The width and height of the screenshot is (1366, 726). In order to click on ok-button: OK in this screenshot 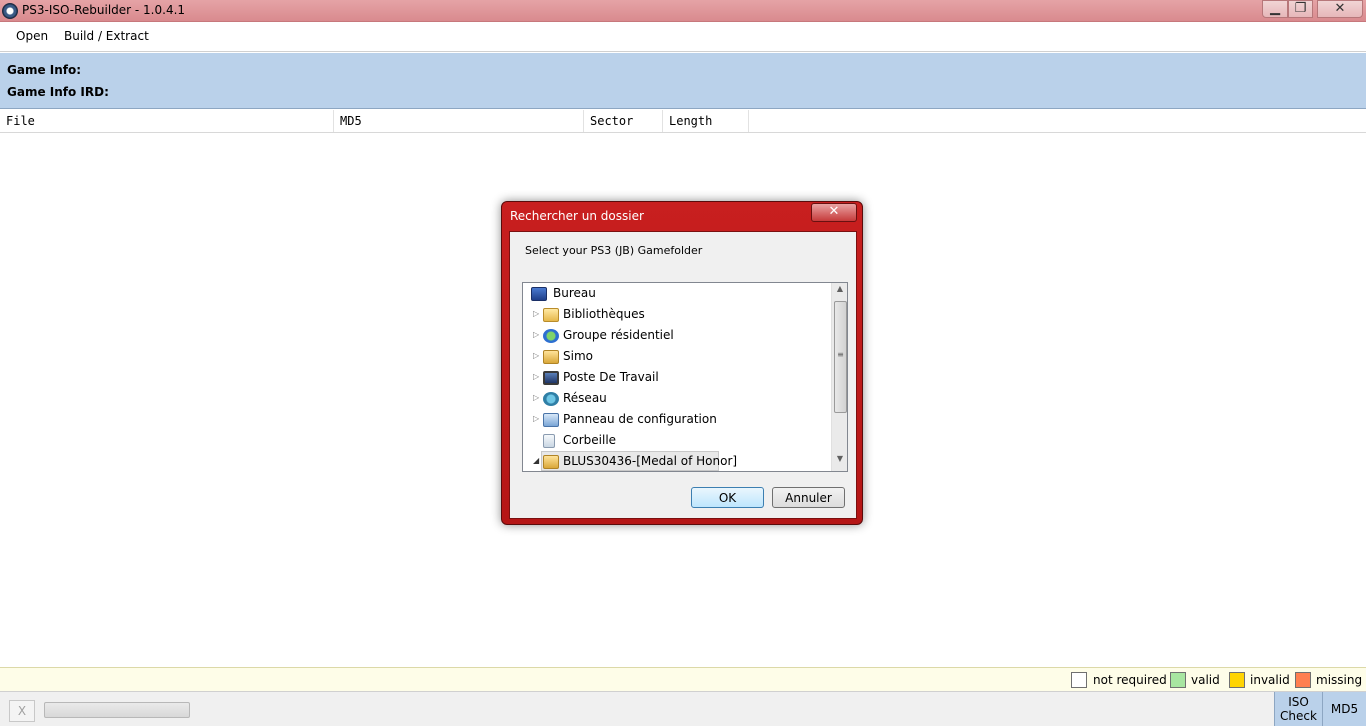, I will do `click(727, 497)`.